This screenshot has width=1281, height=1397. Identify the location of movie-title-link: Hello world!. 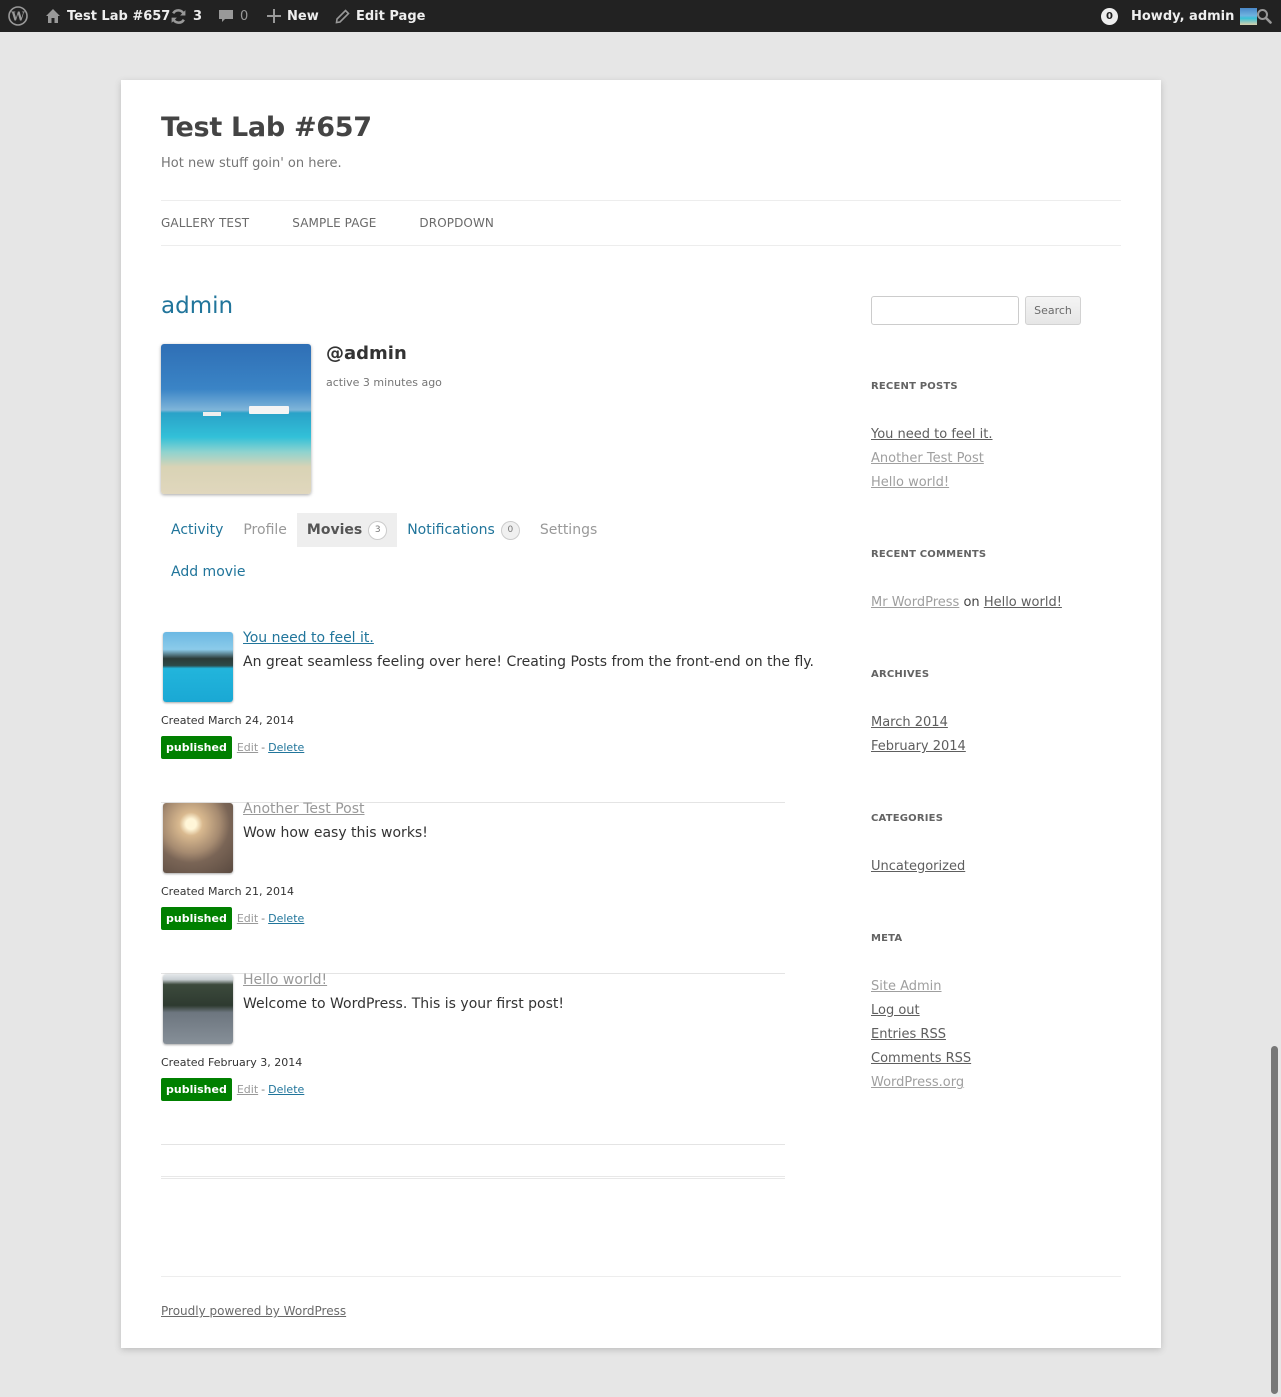
(285, 980).